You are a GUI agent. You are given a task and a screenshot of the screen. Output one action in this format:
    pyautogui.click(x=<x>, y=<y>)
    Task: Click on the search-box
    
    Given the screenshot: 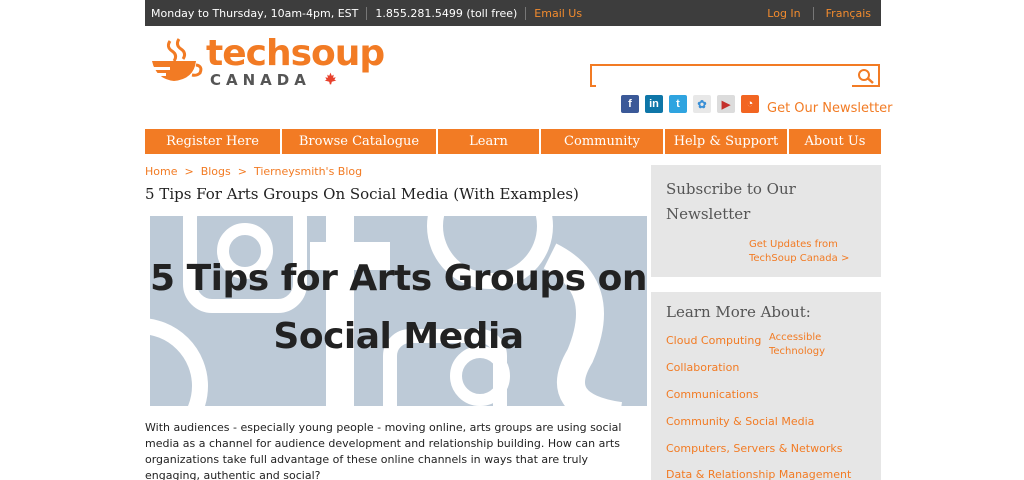 What is the action you would take?
    pyautogui.click(x=735, y=75)
    